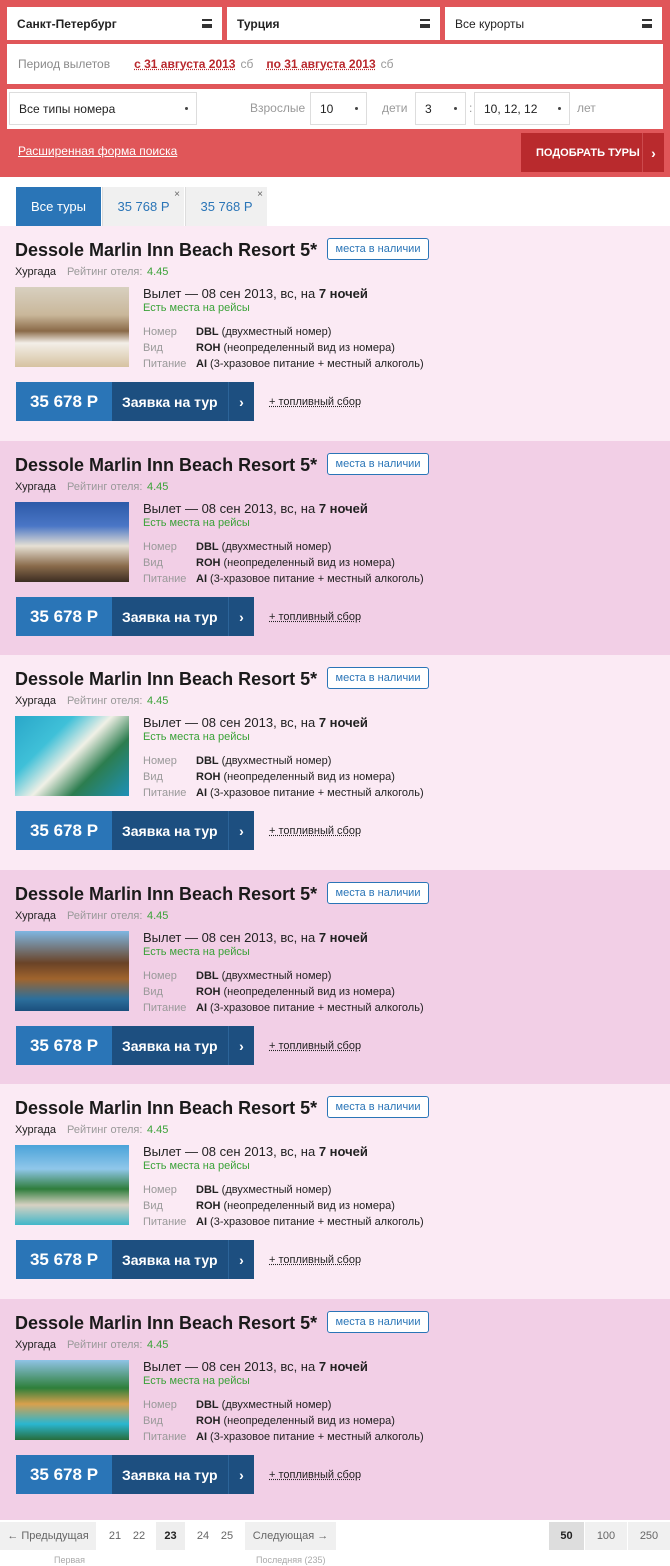  Describe the element at coordinates (338, 108) in the screenshot. I see `adults-select: 10` at that location.